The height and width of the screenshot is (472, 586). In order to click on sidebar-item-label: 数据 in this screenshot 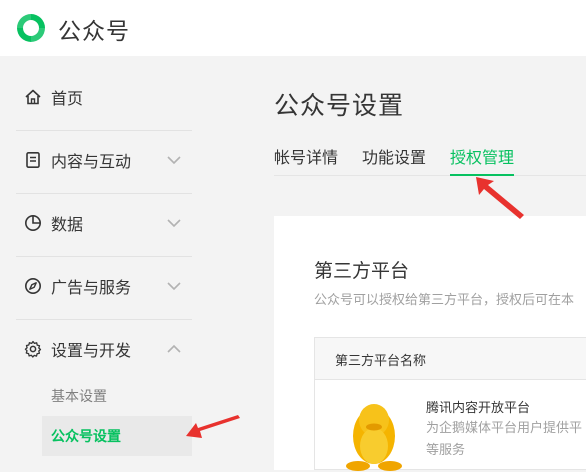, I will do `click(67, 224)`.